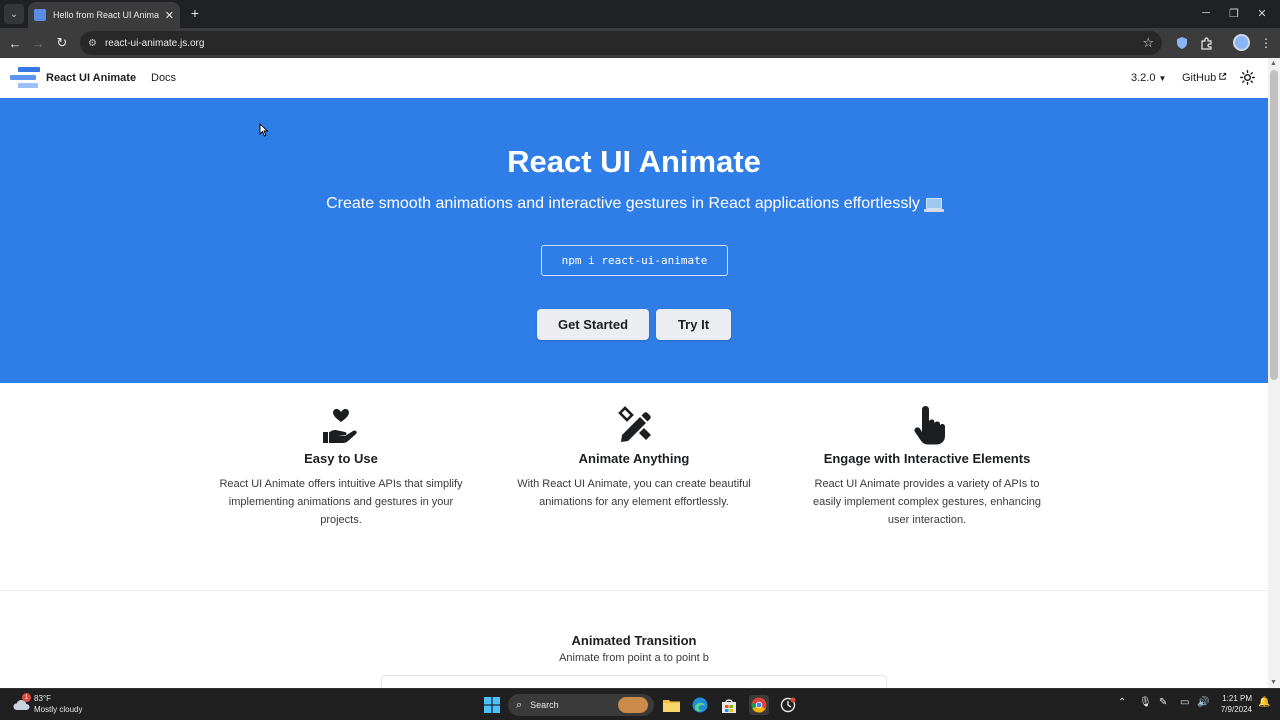 This screenshot has width=1280, height=720. Describe the element at coordinates (264, 130) in the screenshot. I see `mouse-cursor-icon` at that location.